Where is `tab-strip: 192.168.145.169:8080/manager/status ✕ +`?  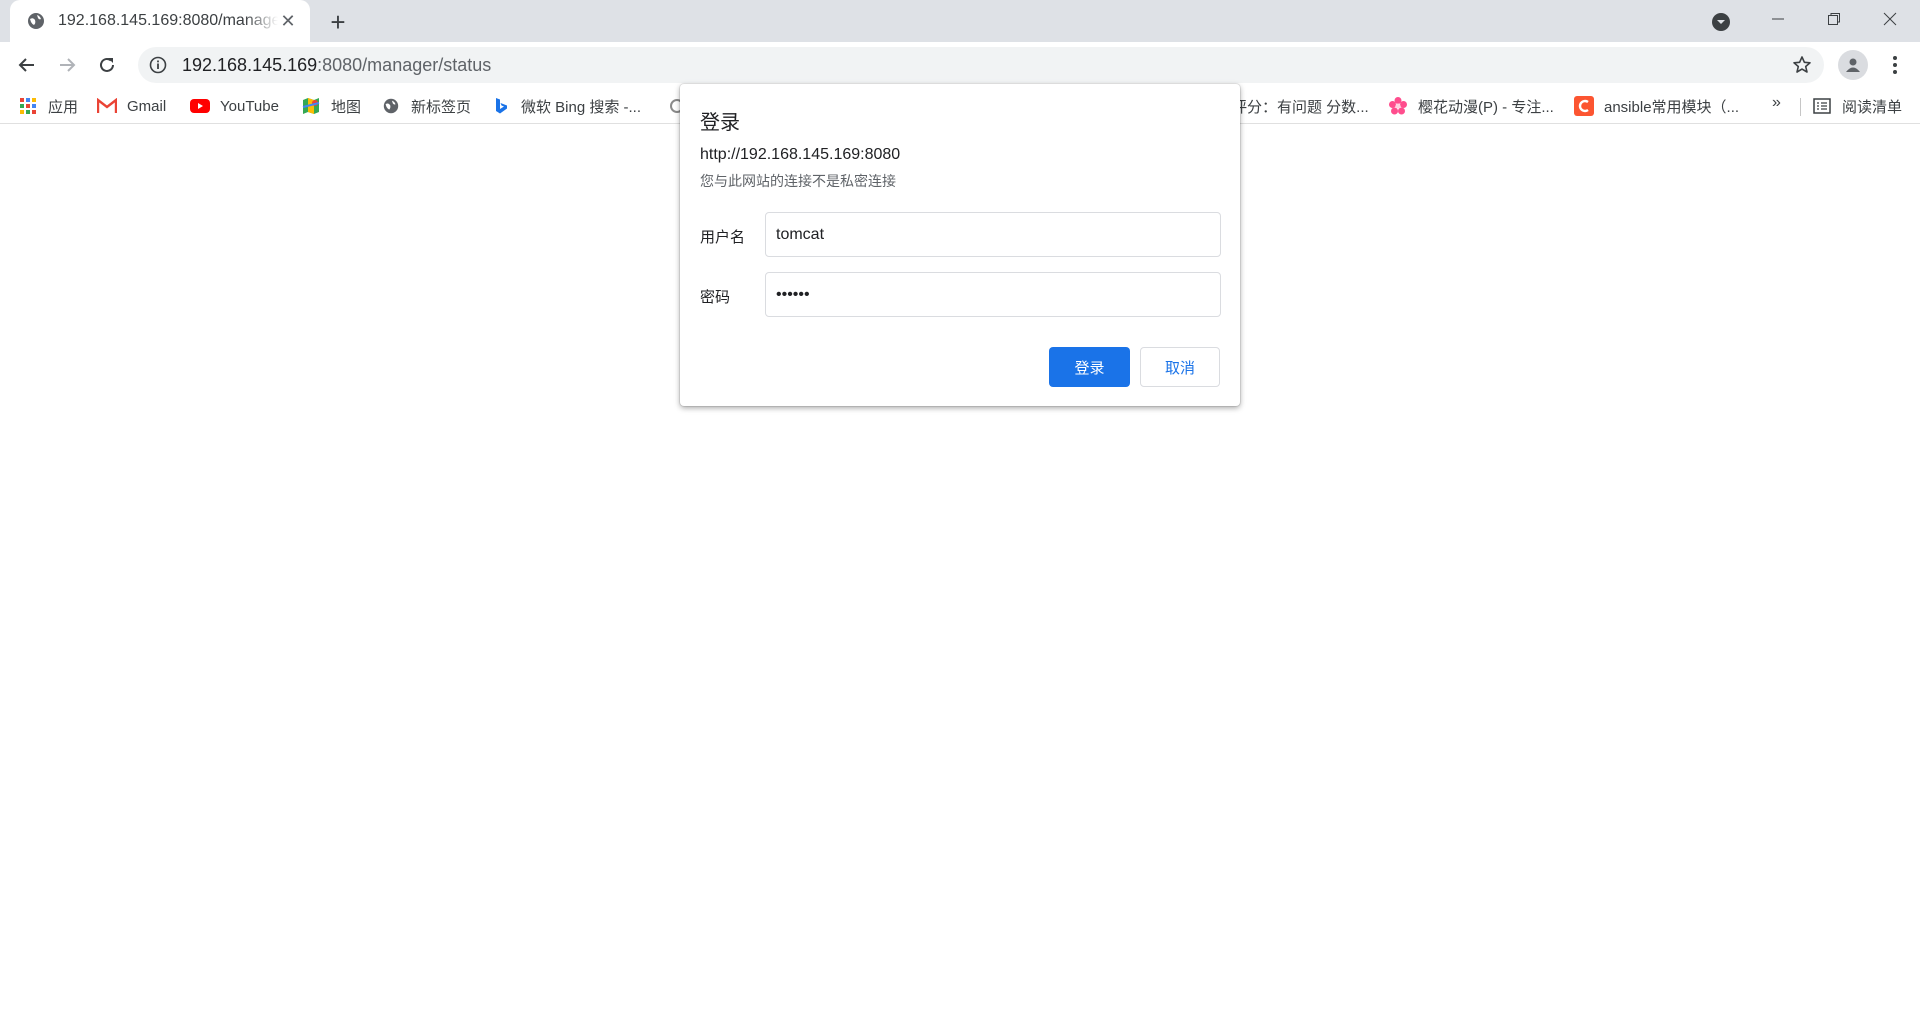 tab-strip: 192.168.145.169:8080/manager/status ✕ + is located at coordinates (960, 21).